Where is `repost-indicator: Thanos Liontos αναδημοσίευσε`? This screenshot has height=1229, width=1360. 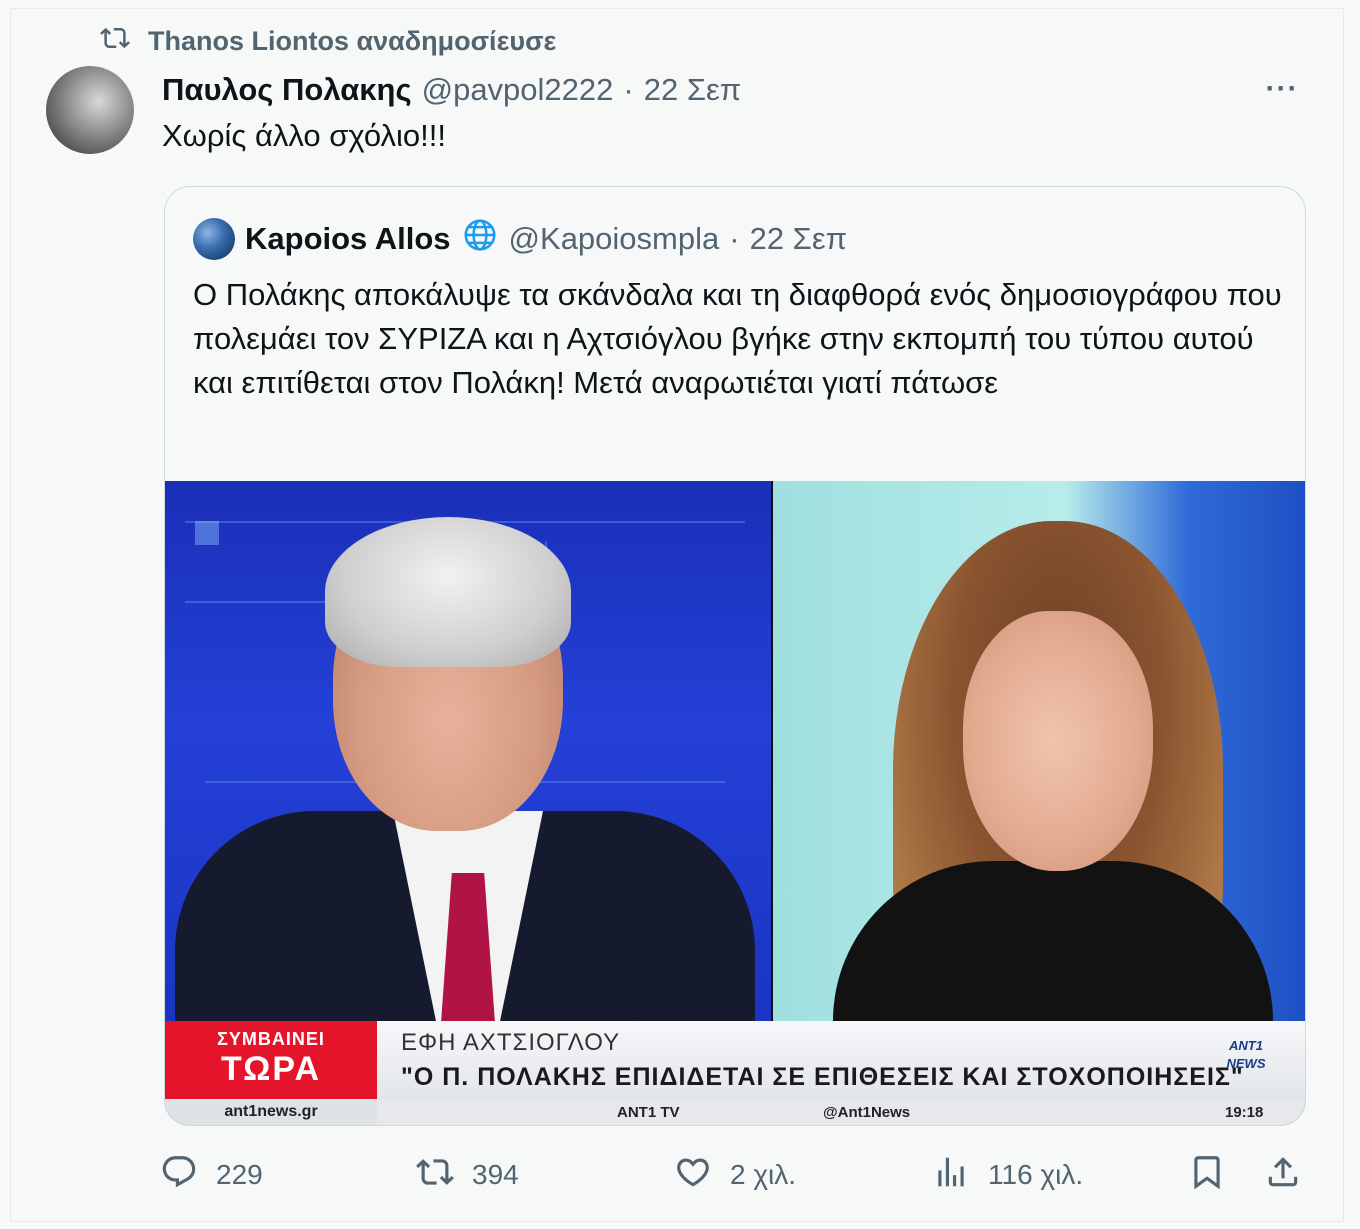 repost-indicator: Thanos Liontos αναδημοσίευσε is located at coordinates (328, 41).